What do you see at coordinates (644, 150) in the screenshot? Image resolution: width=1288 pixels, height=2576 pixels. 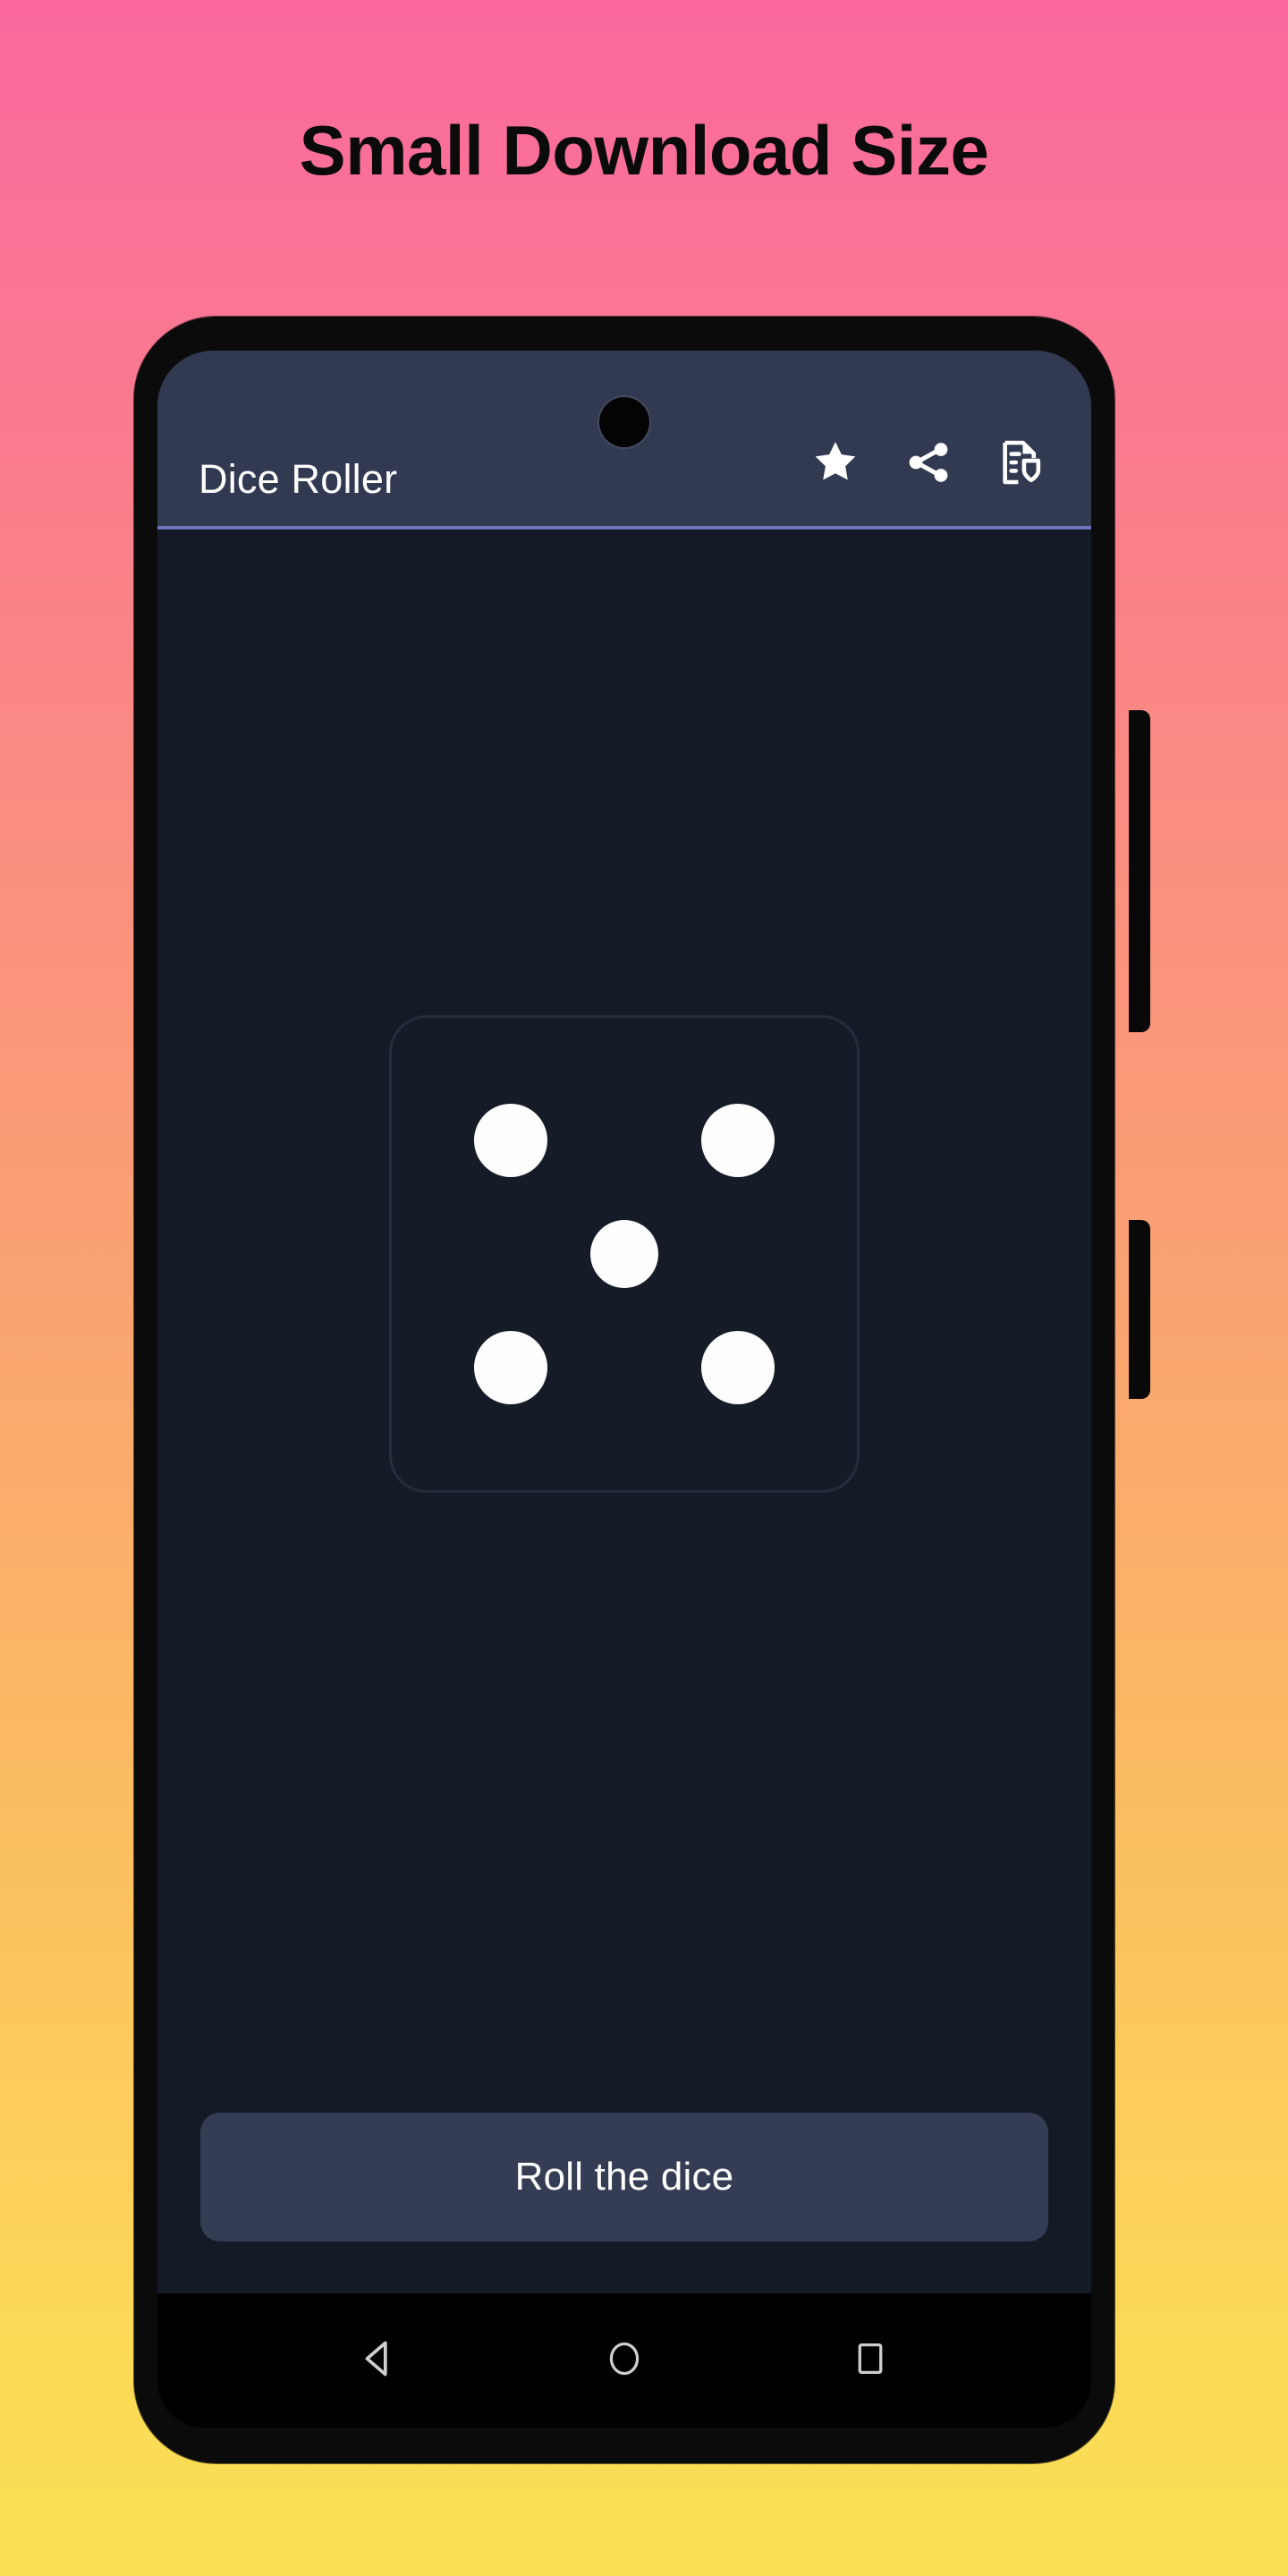 I see `promo-headline: Small Download Size` at bounding box center [644, 150].